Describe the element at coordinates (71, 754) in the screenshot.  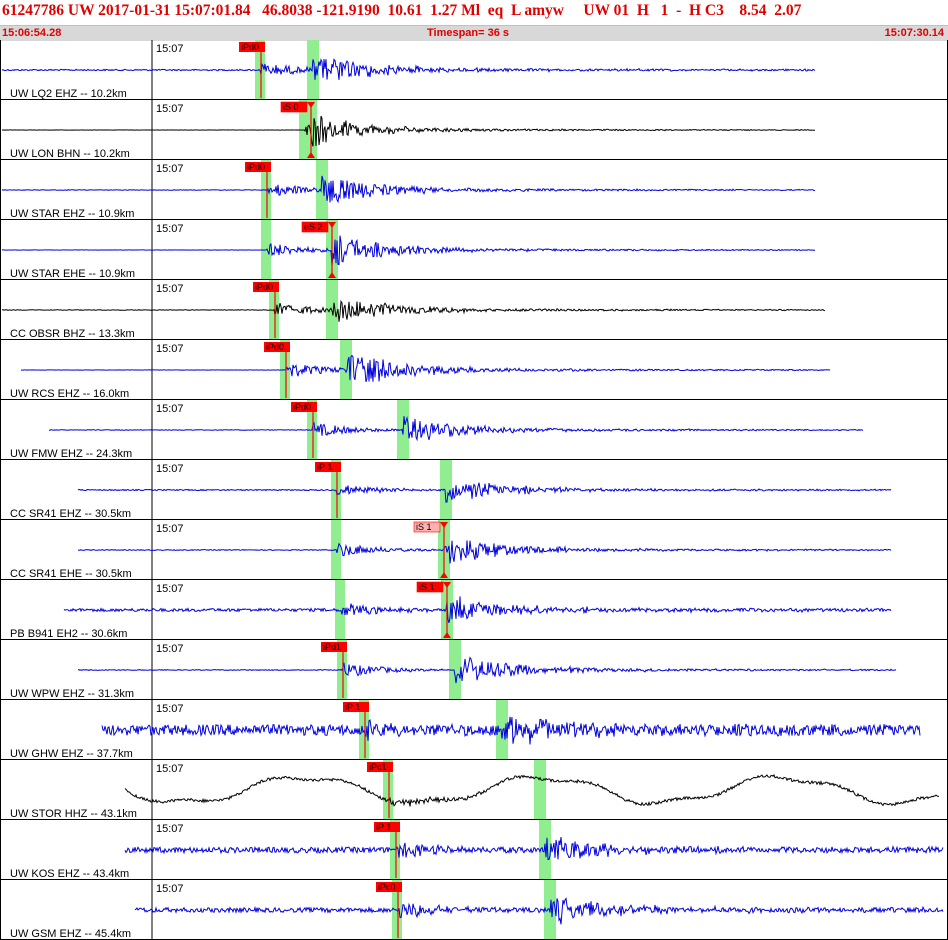
I see `channel-label: UW GHW EHZ -- 37.7km` at that location.